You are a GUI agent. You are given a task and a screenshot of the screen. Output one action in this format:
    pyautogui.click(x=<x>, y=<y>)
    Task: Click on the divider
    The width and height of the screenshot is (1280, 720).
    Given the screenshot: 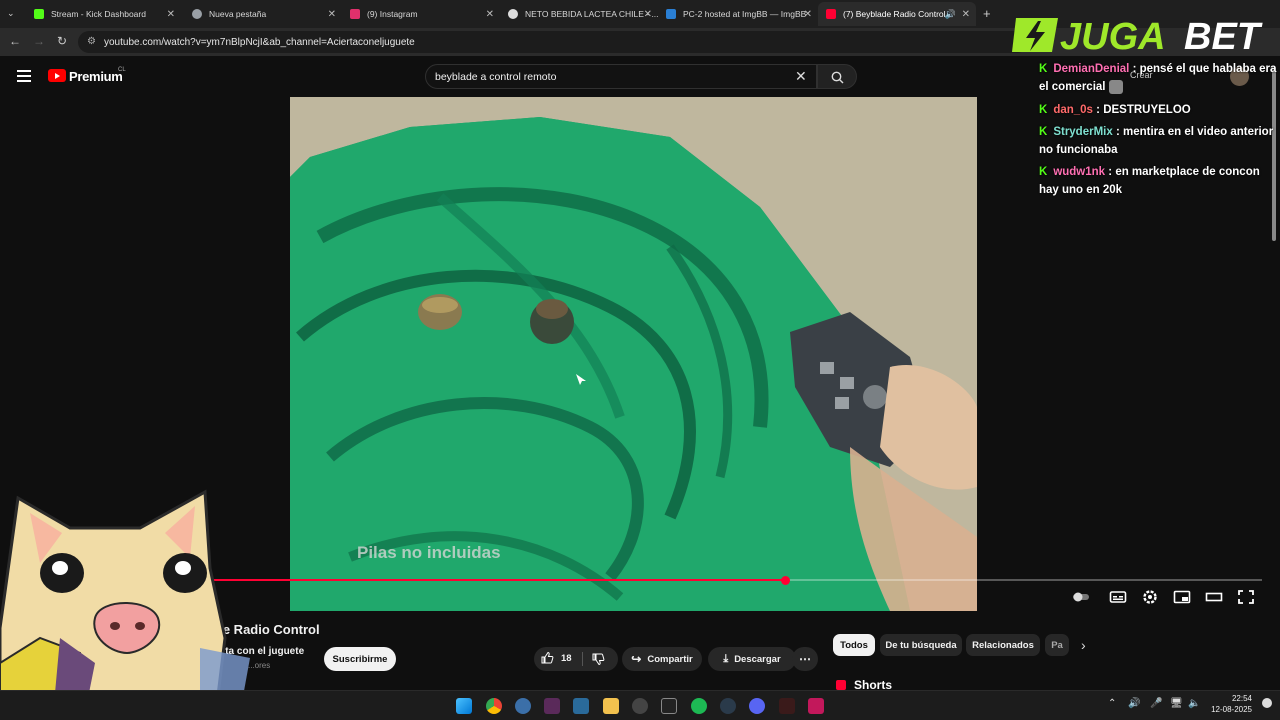 What is the action you would take?
    pyautogui.click(x=582, y=659)
    